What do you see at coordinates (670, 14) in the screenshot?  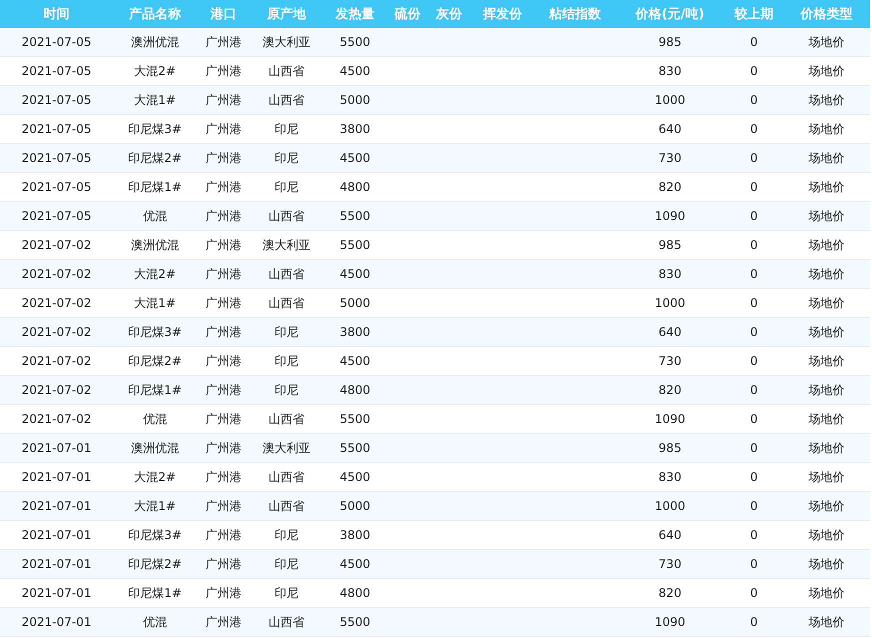 I see `column-header: 价格(元/吨)` at bounding box center [670, 14].